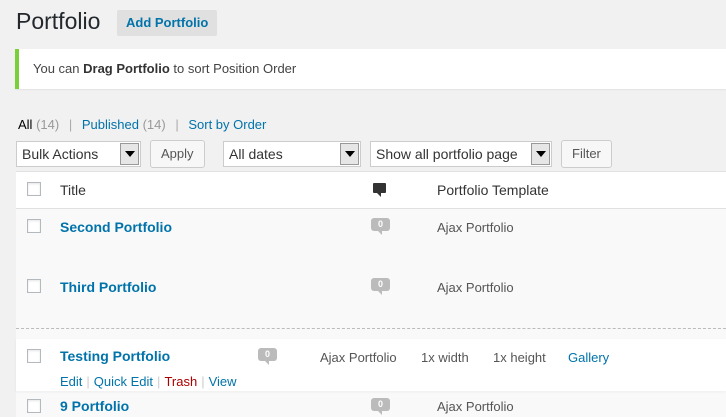 The width and height of the screenshot is (726, 417). Describe the element at coordinates (223, 381) in the screenshot. I see `view-link: View` at that location.